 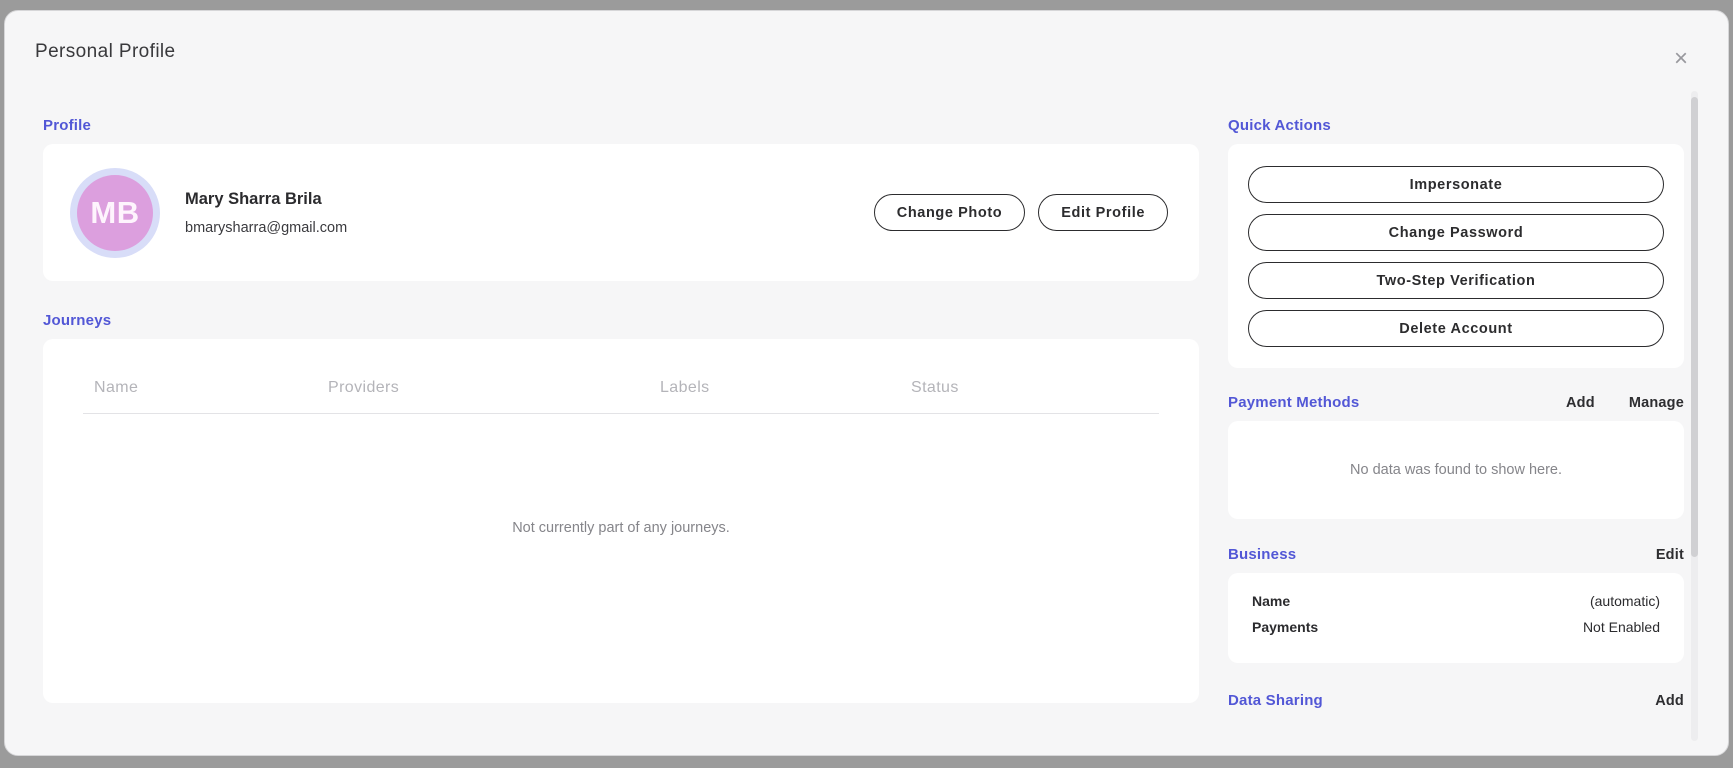 What do you see at coordinates (1456, 700) in the screenshot?
I see `data-sharing-section-header: Data Sharing Add` at bounding box center [1456, 700].